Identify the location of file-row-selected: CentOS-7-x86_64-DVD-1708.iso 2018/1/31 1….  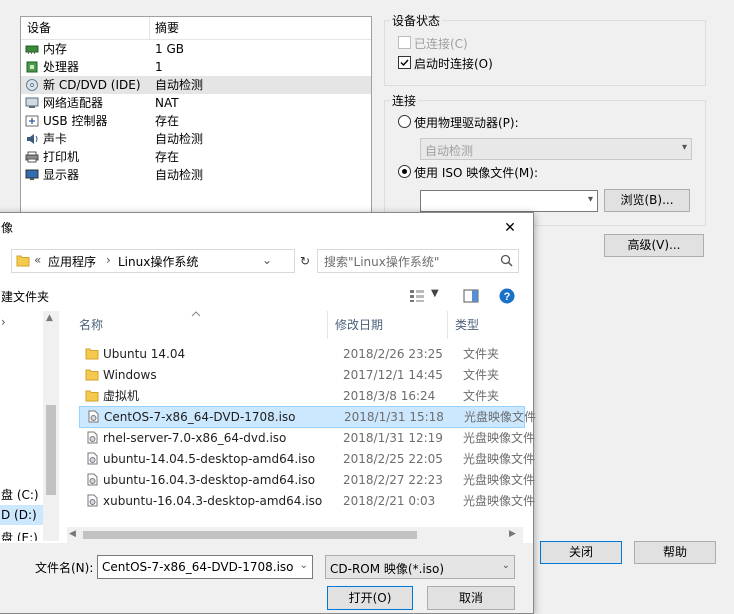
(307, 417).